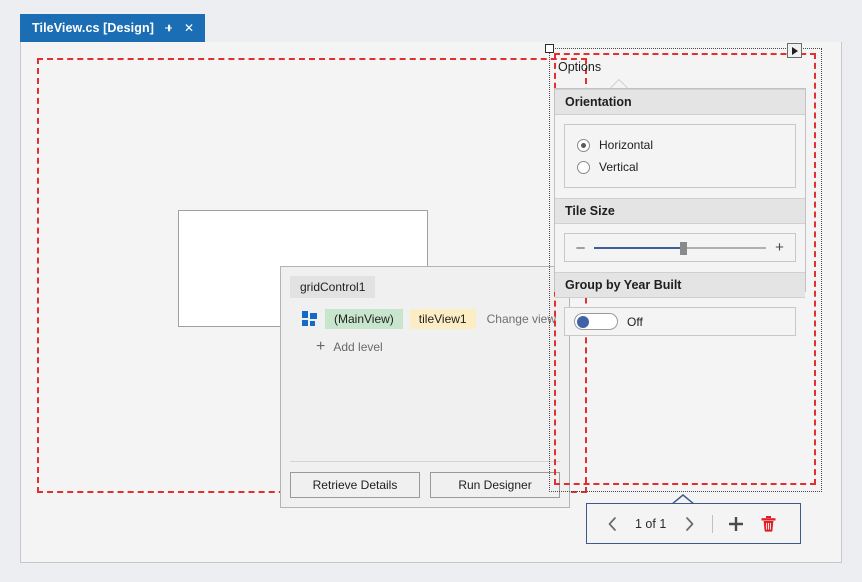 This screenshot has height=582, width=862. What do you see at coordinates (580, 247) in the screenshot?
I see `slider-minus-icon: –` at bounding box center [580, 247].